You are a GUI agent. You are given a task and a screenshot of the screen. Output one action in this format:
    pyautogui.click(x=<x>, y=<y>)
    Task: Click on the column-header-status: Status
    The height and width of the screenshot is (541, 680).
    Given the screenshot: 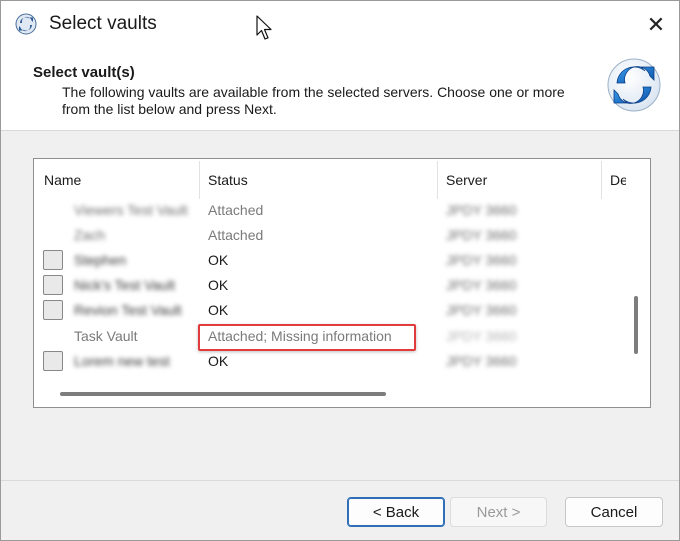 What is the action you would take?
    pyautogui.click(x=319, y=180)
    